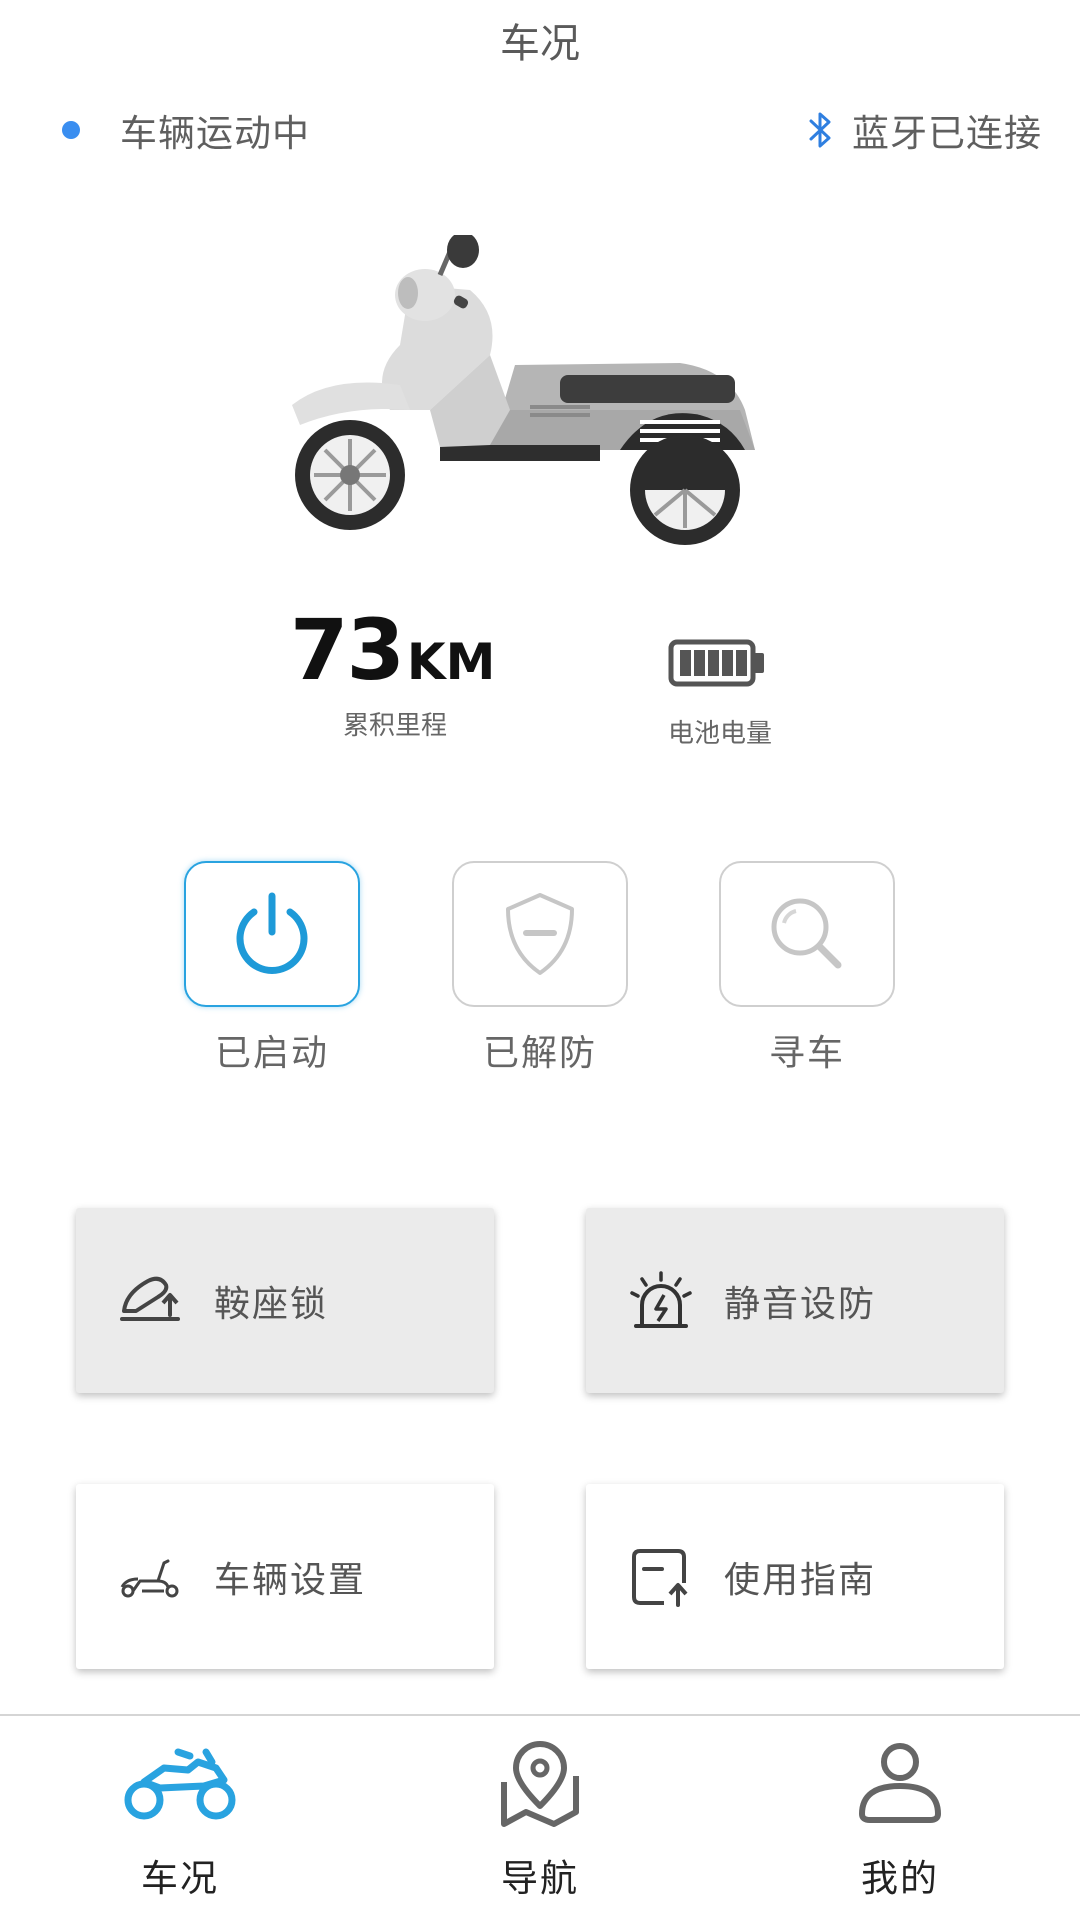  I want to click on nav-tab-profile: 我的, so click(900, 1825).